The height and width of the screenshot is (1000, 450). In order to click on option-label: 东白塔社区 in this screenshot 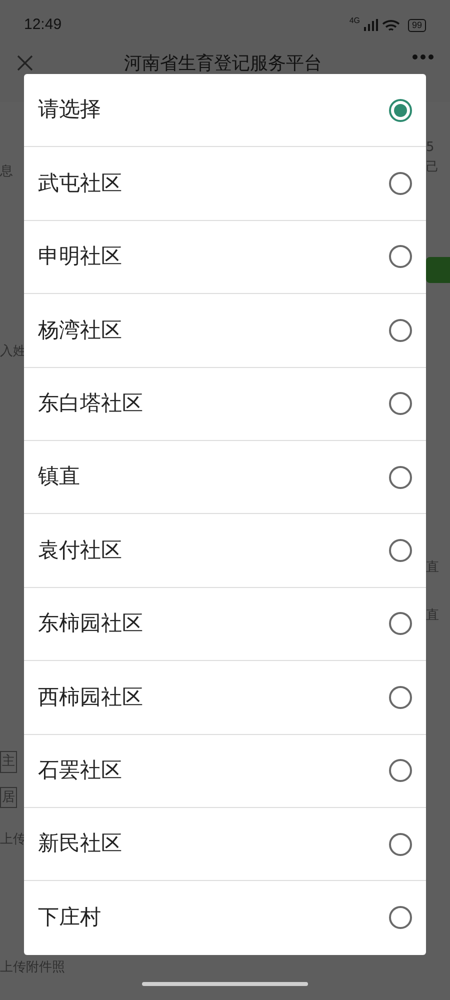, I will do `click(90, 403)`.